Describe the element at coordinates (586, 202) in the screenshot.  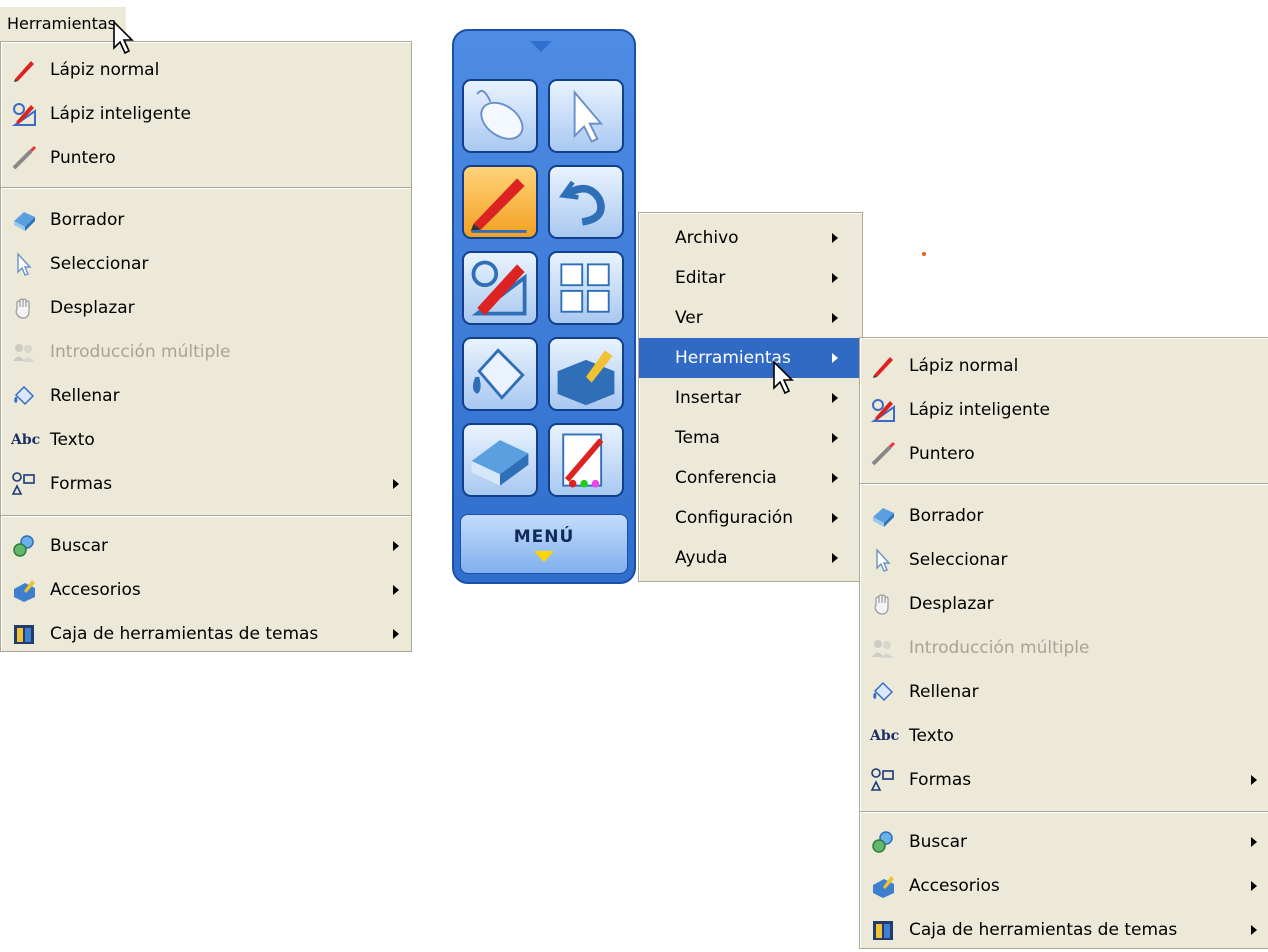
I see `toolbar-button-undo` at that location.